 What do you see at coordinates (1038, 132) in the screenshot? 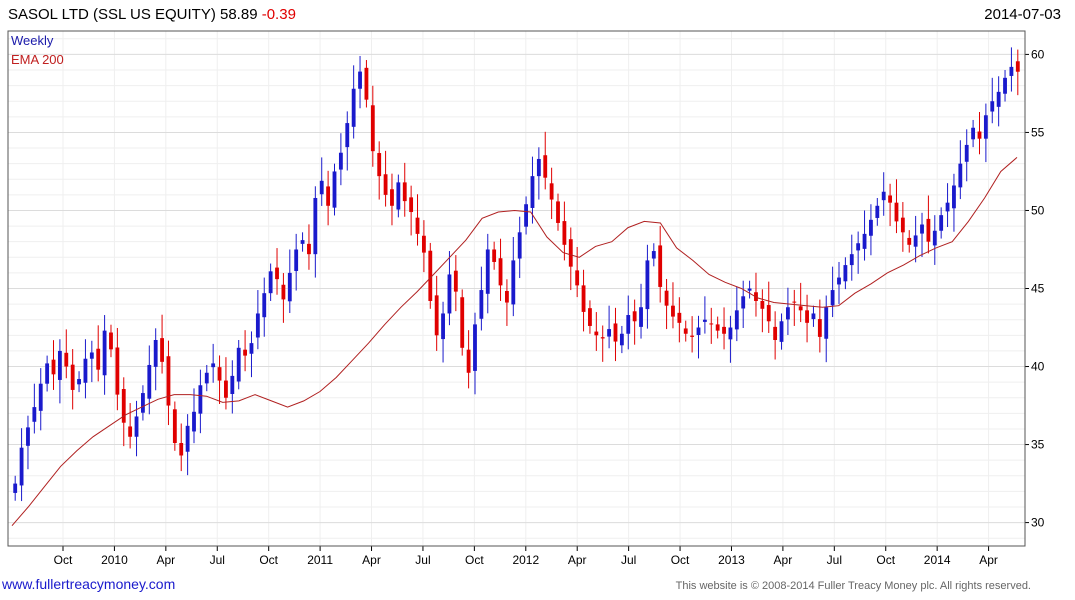
I see `y-tick-label: 55` at bounding box center [1038, 132].